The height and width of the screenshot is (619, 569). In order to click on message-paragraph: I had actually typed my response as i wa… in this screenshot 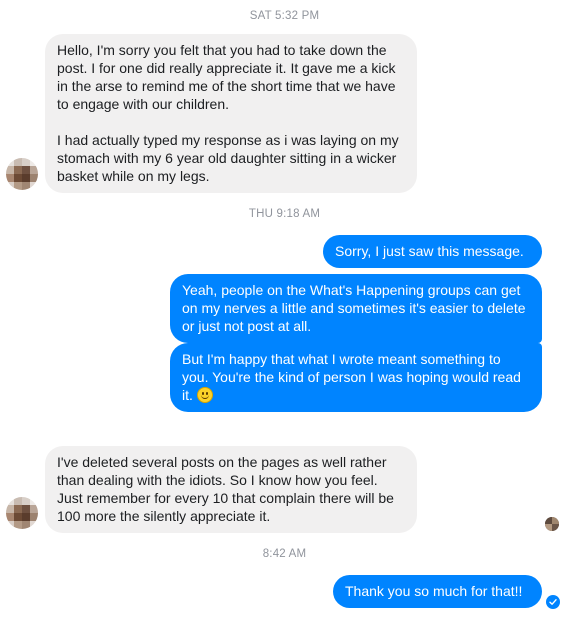, I will do `click(228, 158)`.